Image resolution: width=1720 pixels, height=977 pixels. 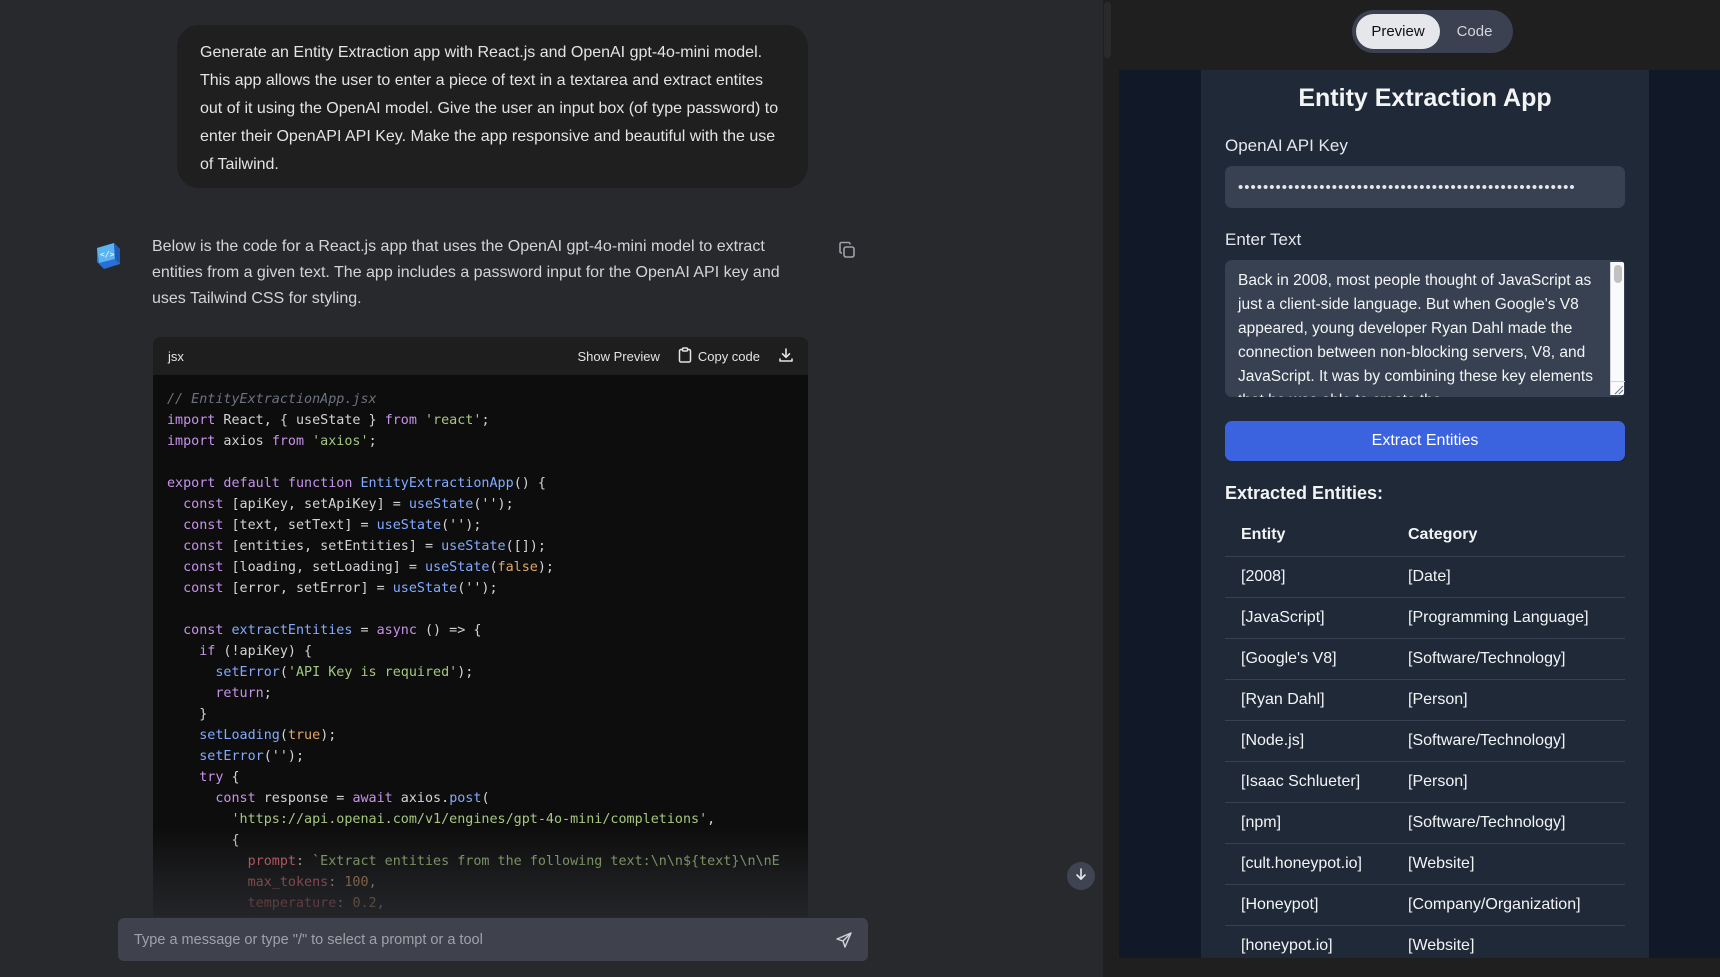 I want to click on code-line: const [text, setText] = useState('');, so click(x=487, y=525).